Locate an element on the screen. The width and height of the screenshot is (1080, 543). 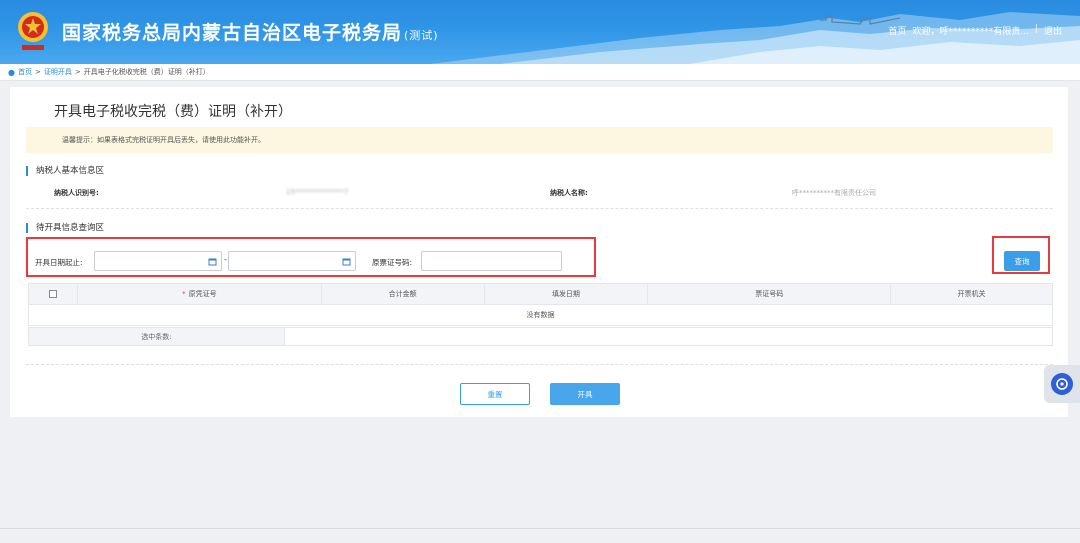
footer-divider is located at coordinates (540, 528).